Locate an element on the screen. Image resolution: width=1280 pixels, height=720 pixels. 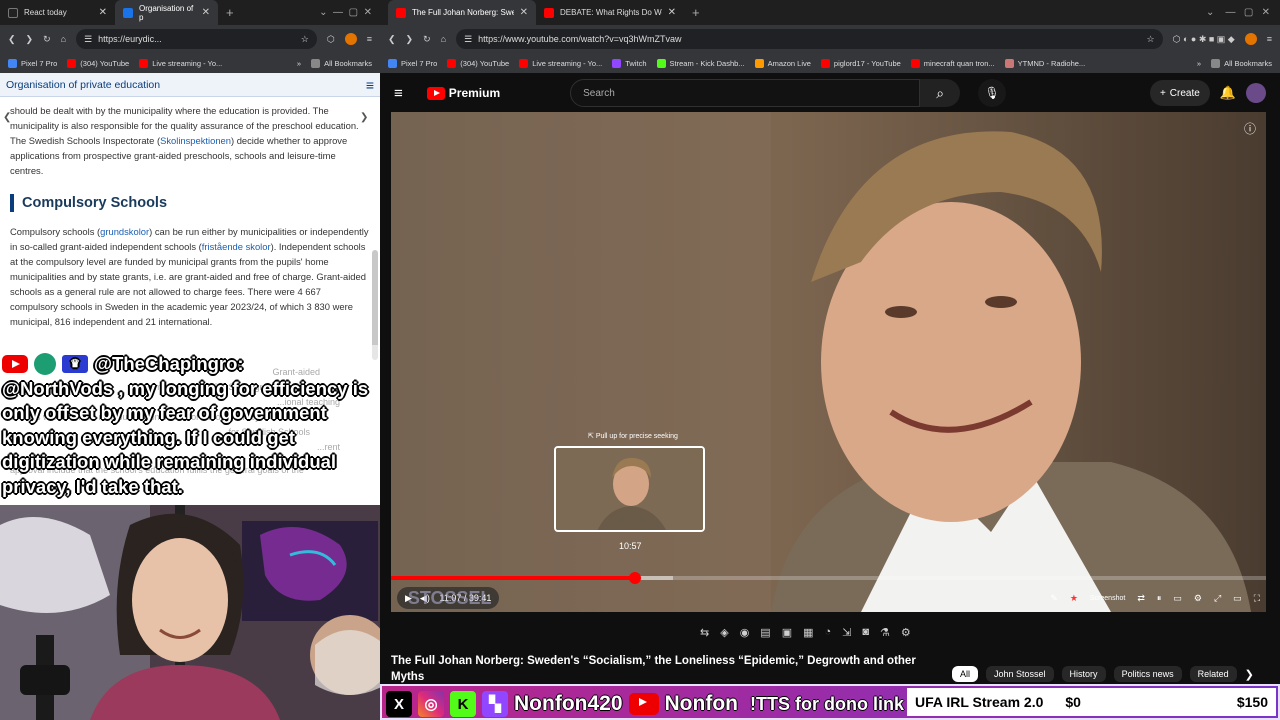
tab-debate: DEBATE: What Rights Do We H ✕ is located at coordinates (610, 12).